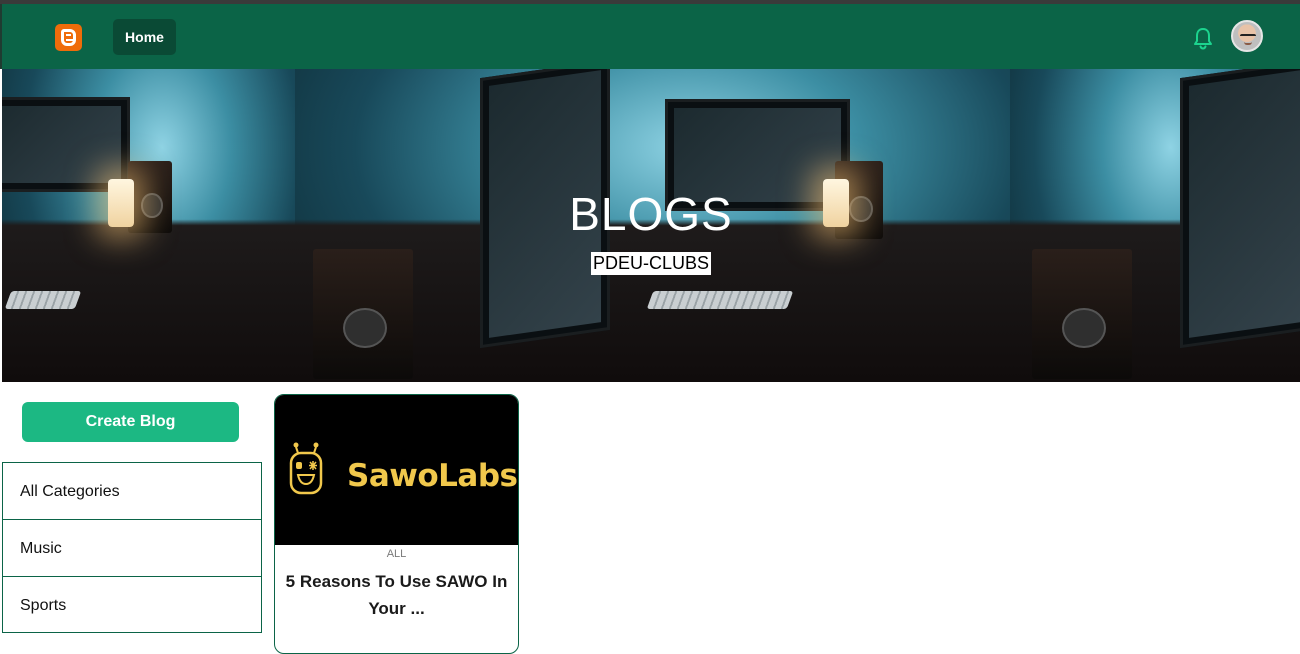 The height and width of the screenshot is (654, 1300). I want to click on navbar: Home, so click(650, 36).